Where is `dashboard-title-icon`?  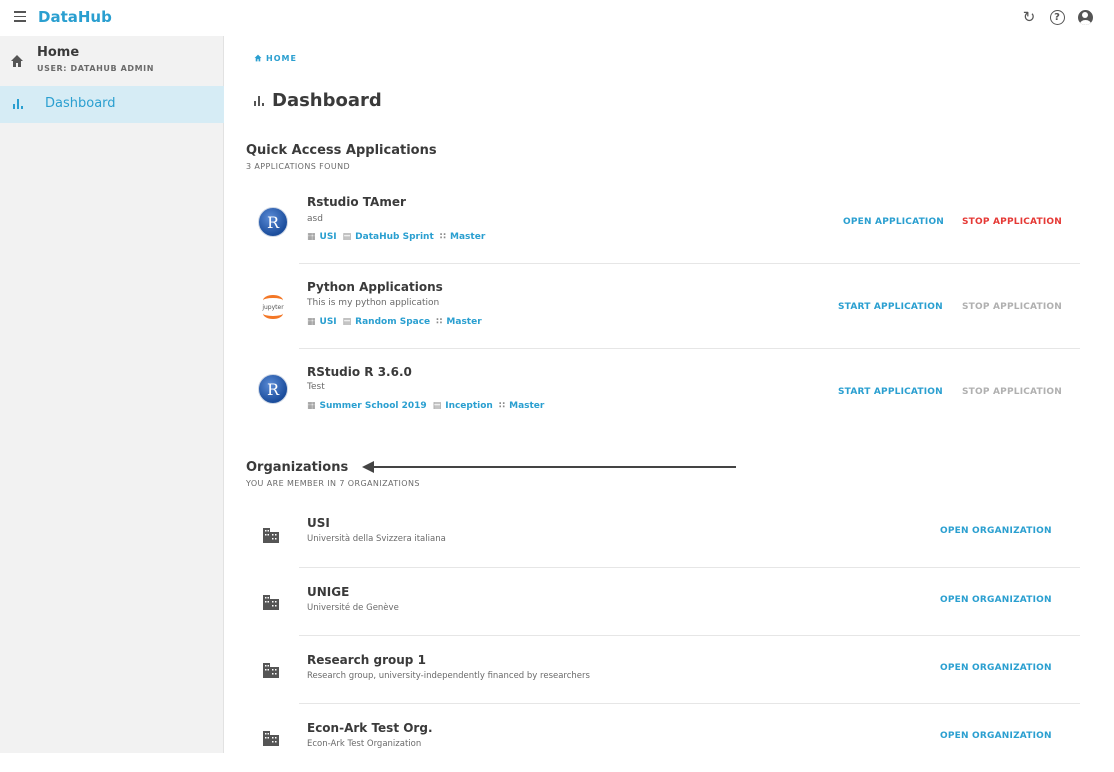 dashboard-title-icon is located at coordinates (259, 100).